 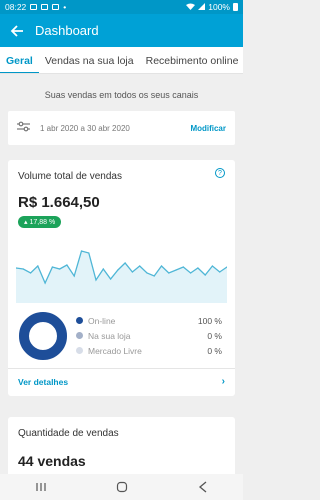 What do you see at coordinates (220, 173) in the screenshot?
I see `help-icon: ?` at bounding box center [220, 173].